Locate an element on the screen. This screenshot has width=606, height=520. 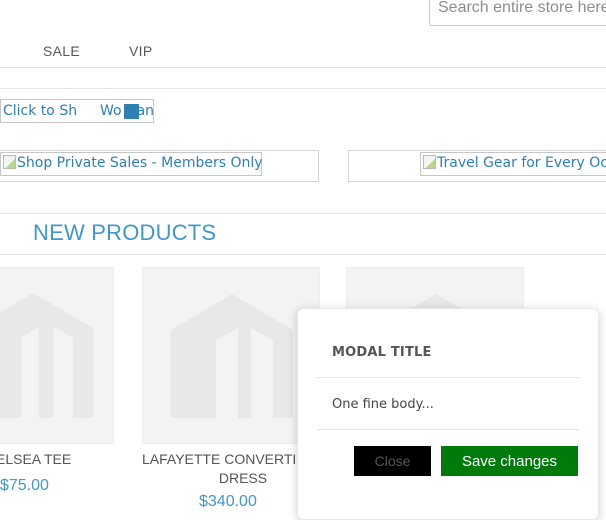
modal-footer-divider is located at coordinates (448, 429).